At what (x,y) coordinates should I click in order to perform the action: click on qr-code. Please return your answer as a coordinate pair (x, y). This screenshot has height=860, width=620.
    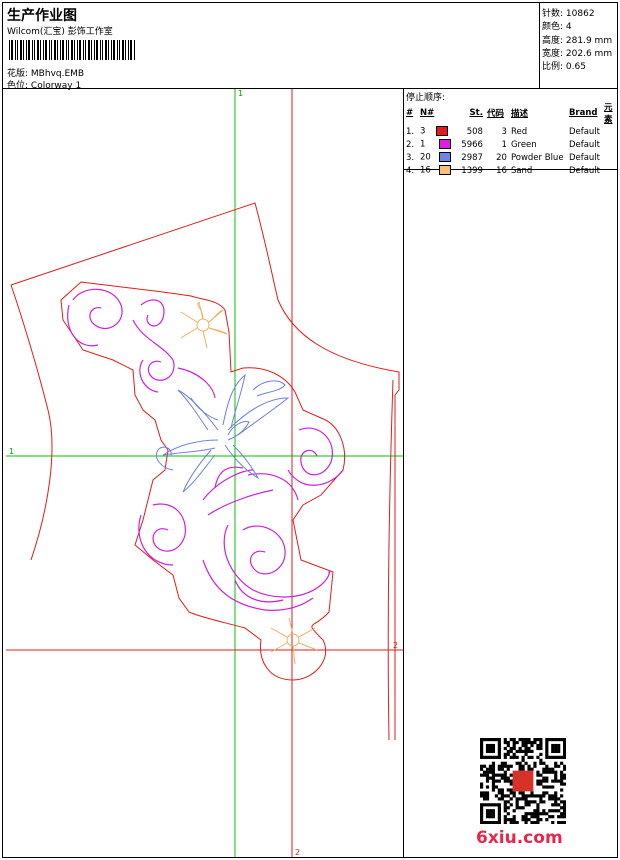
    Looking at the image, I should click on (523, 781).